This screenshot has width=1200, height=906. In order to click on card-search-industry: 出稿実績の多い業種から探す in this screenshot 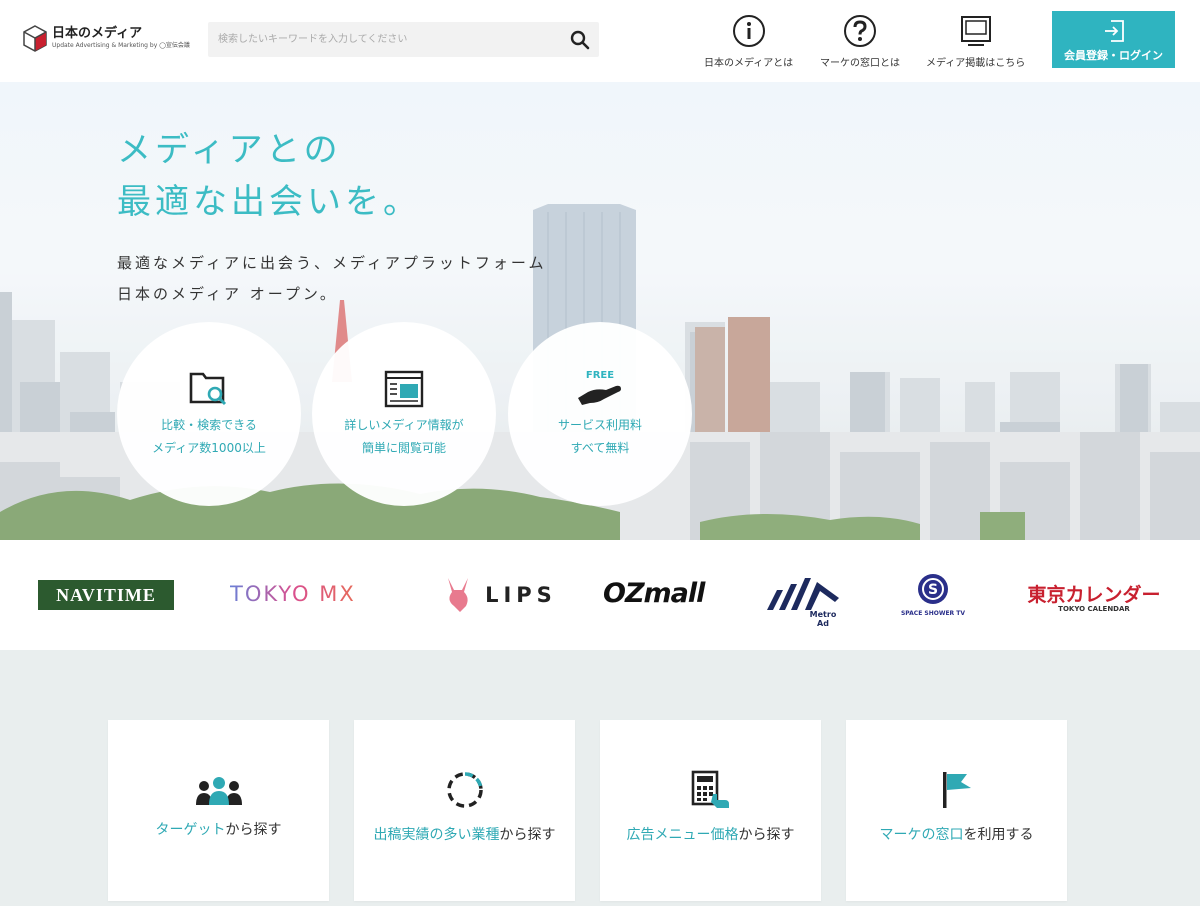, I will do `click(464, 810)`.